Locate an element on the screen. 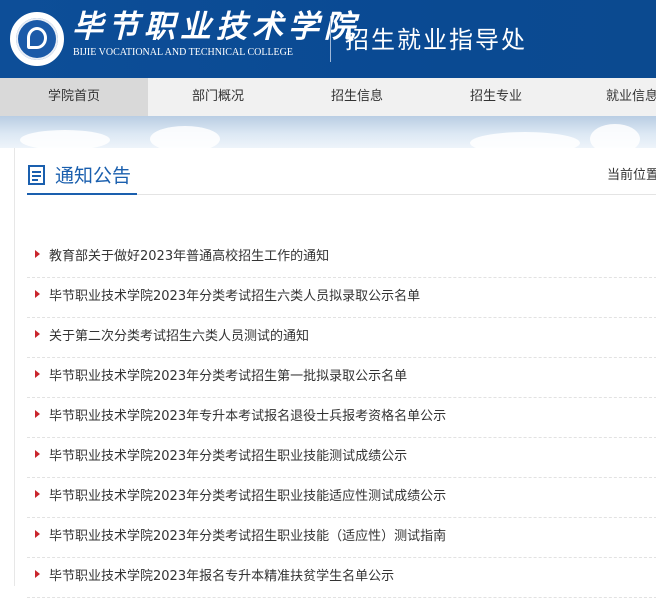 Image resolution: width=656 pixels, height=598 pixels. notice-item: 毕节职业技术学院2023年分类考试招生职业技能测试成绩公示 is located at coordinates (341, 458).